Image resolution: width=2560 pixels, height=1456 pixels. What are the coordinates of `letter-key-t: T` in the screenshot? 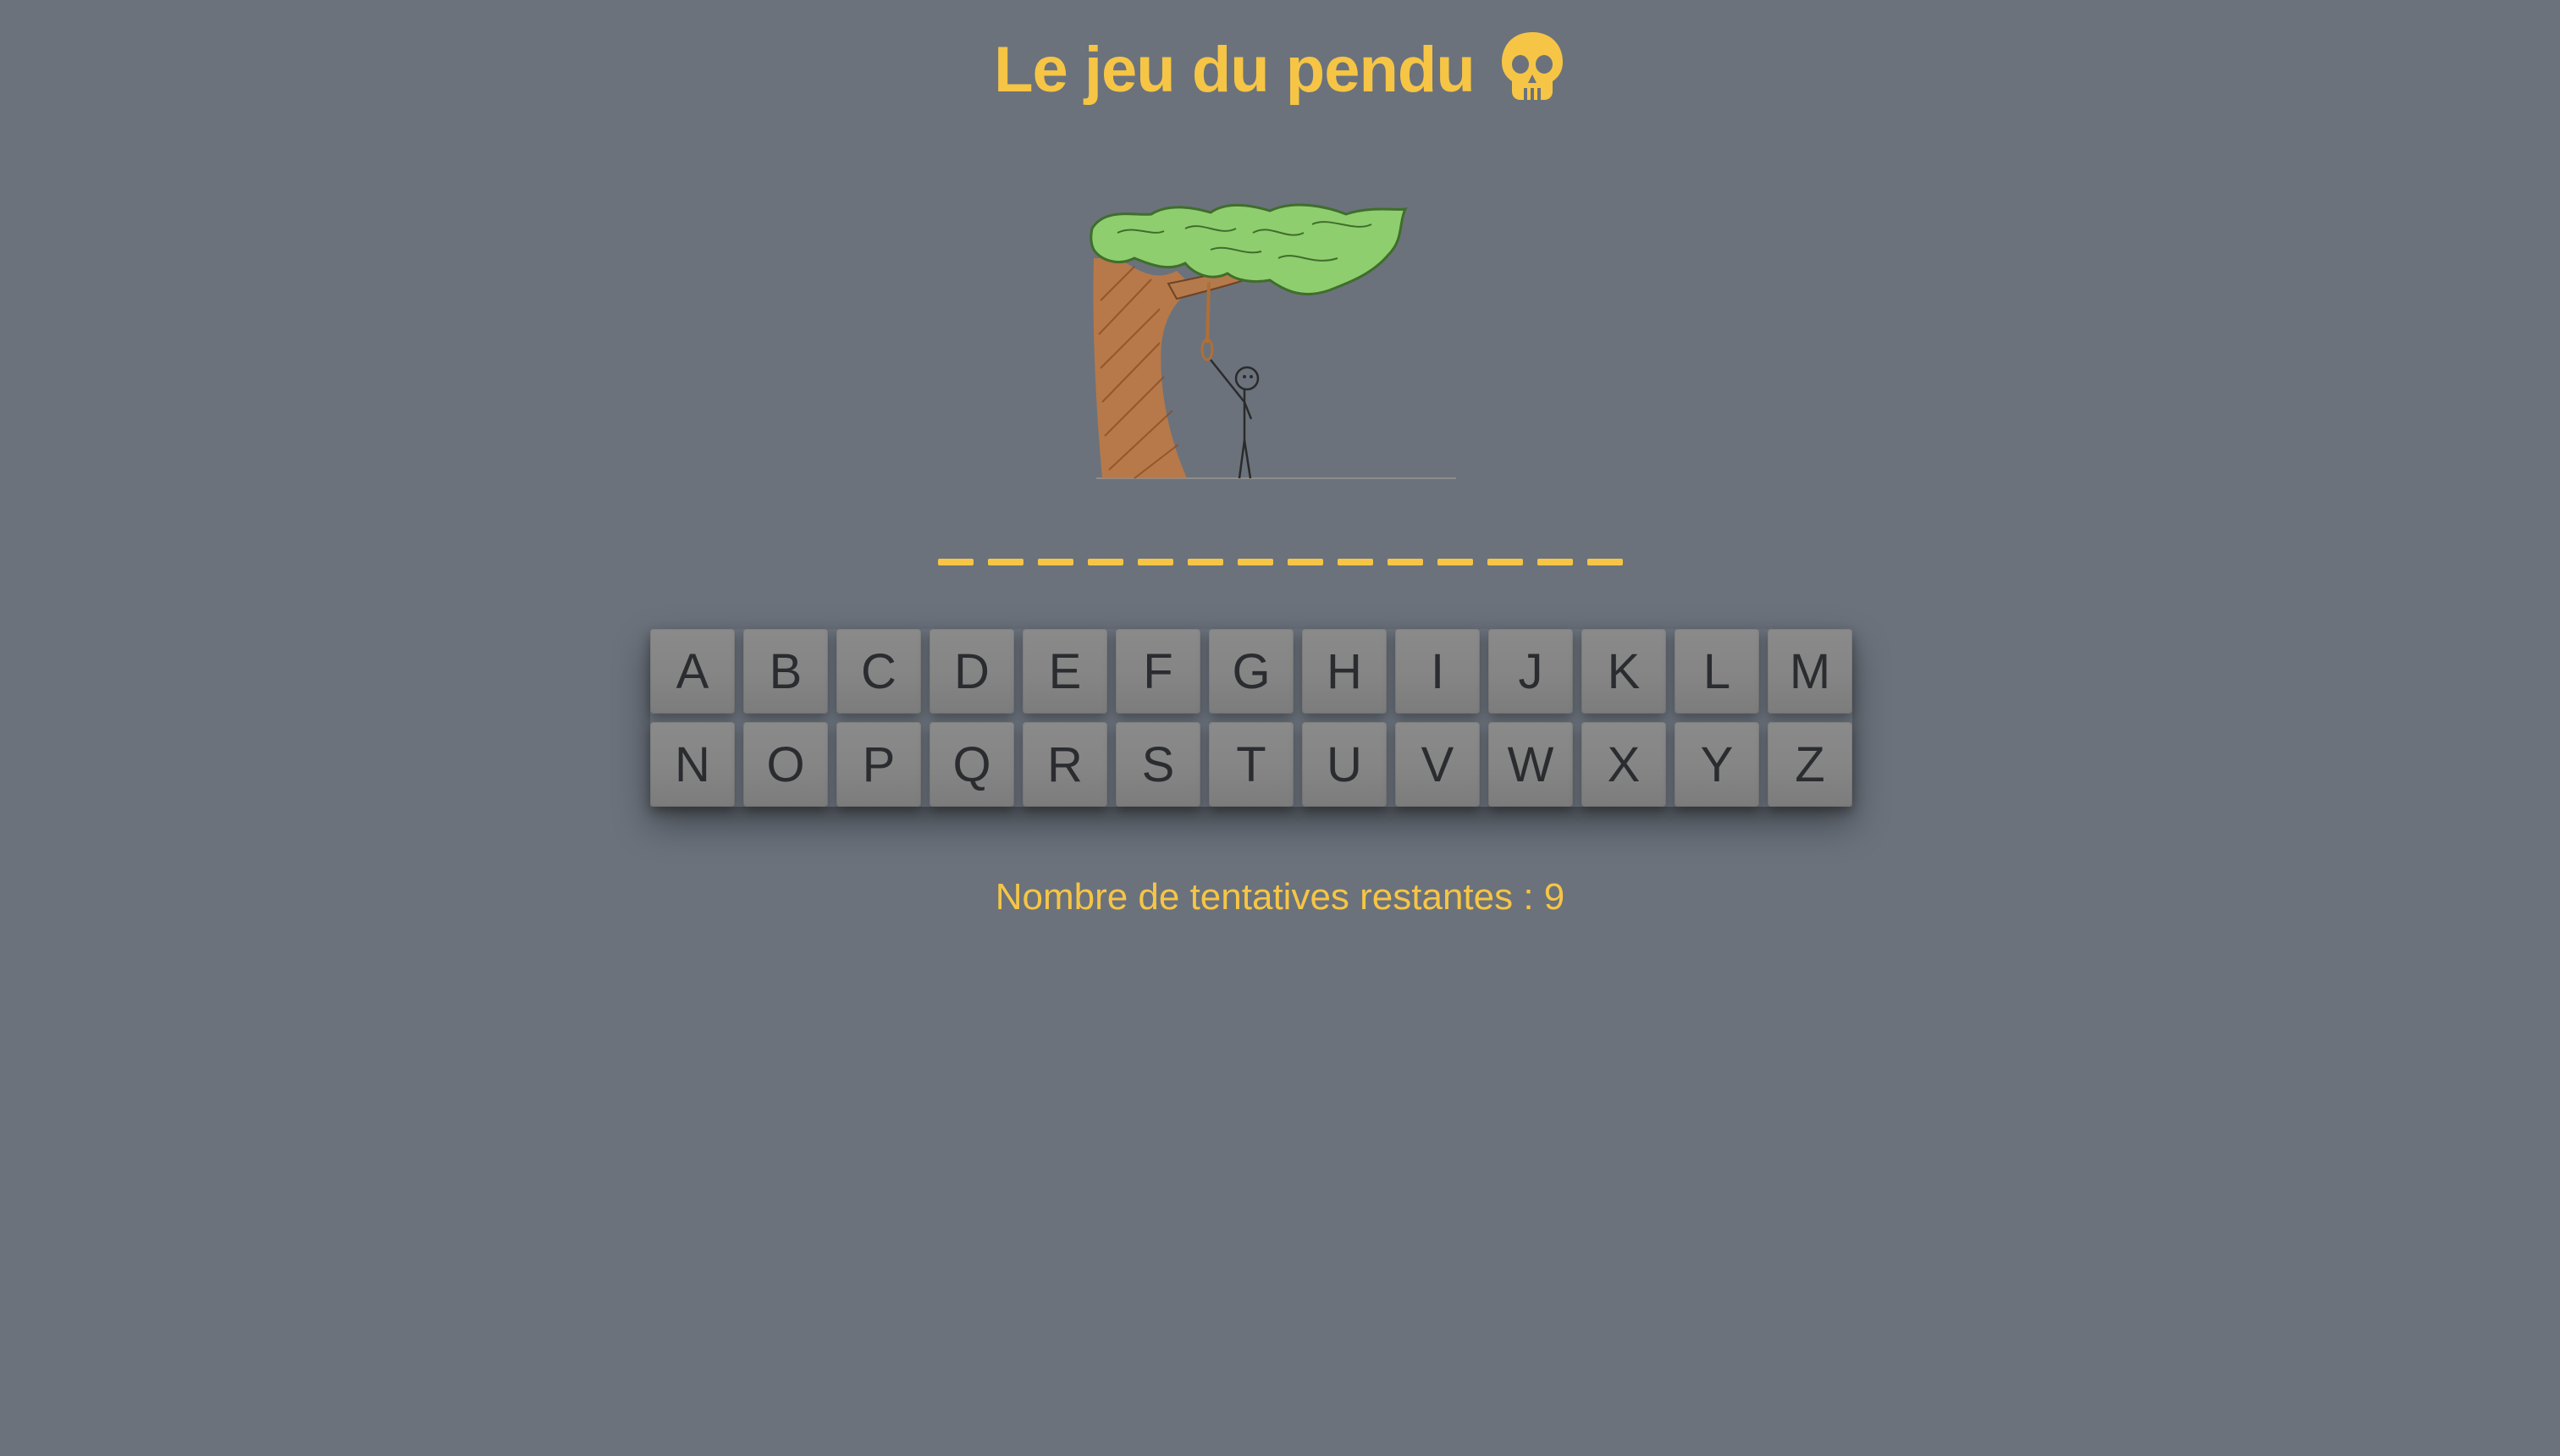 It's located at (1251, 764).